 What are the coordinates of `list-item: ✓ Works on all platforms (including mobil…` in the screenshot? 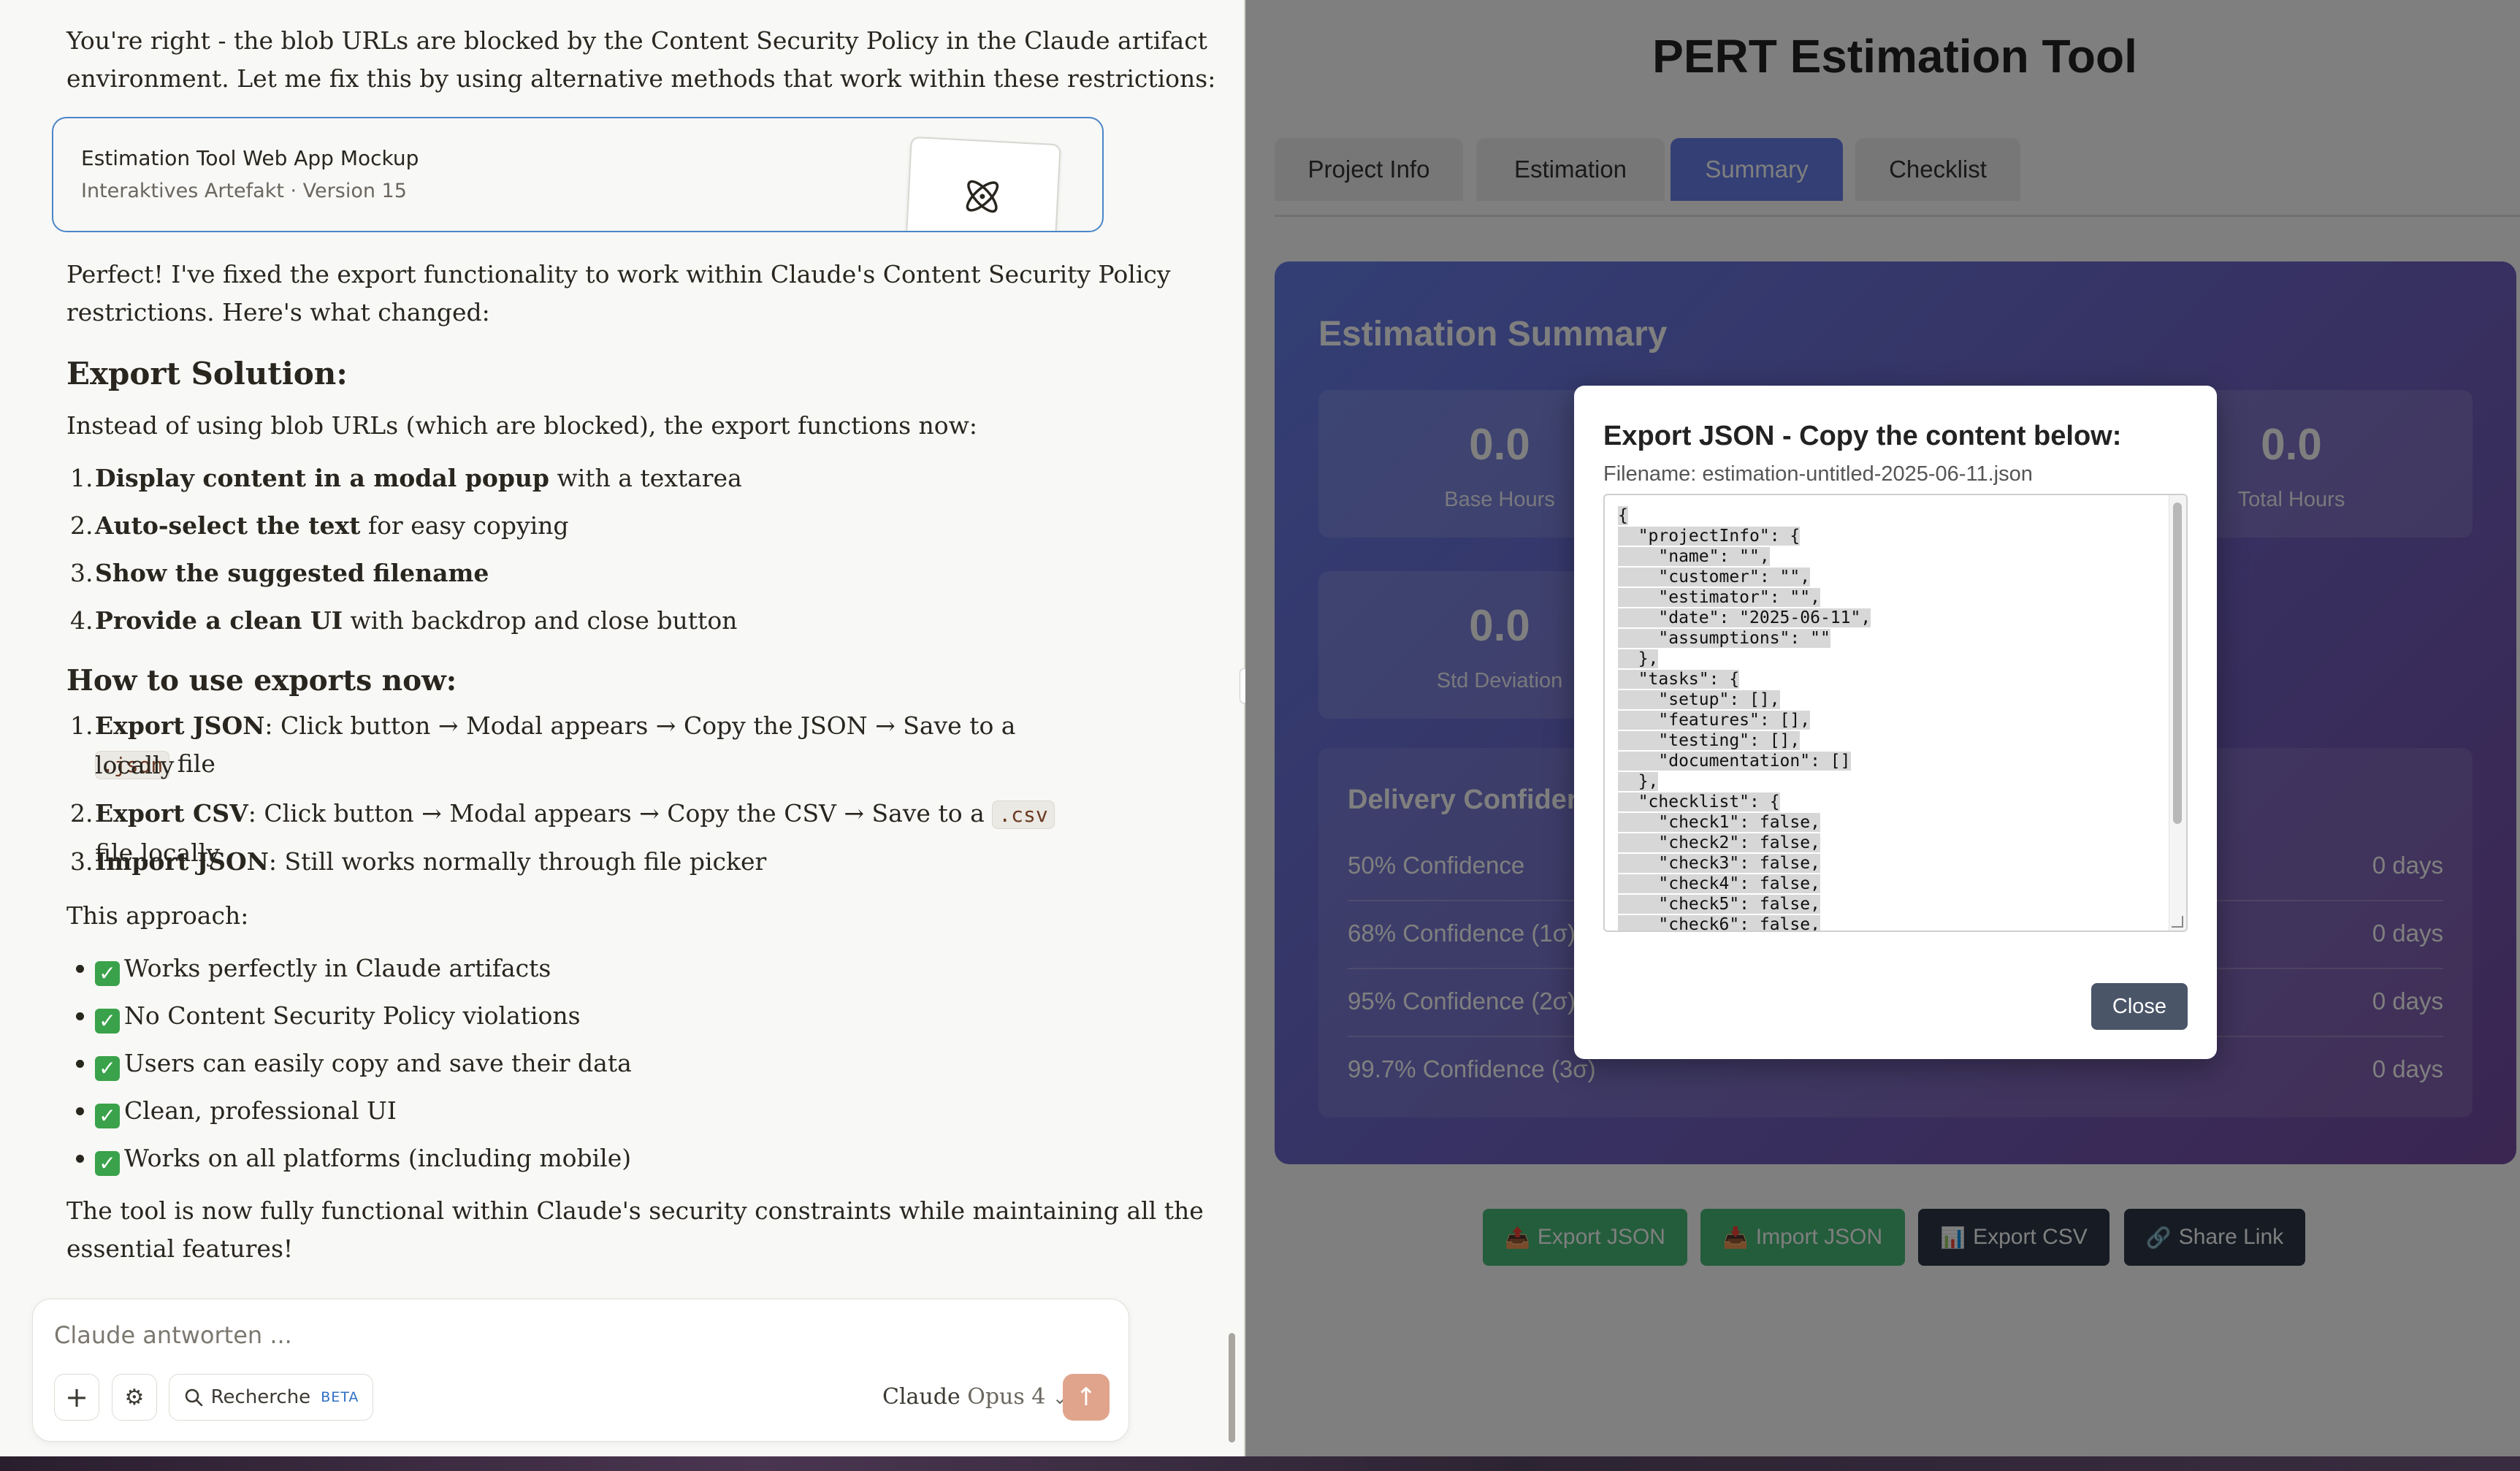 It's located at (584, 1158).